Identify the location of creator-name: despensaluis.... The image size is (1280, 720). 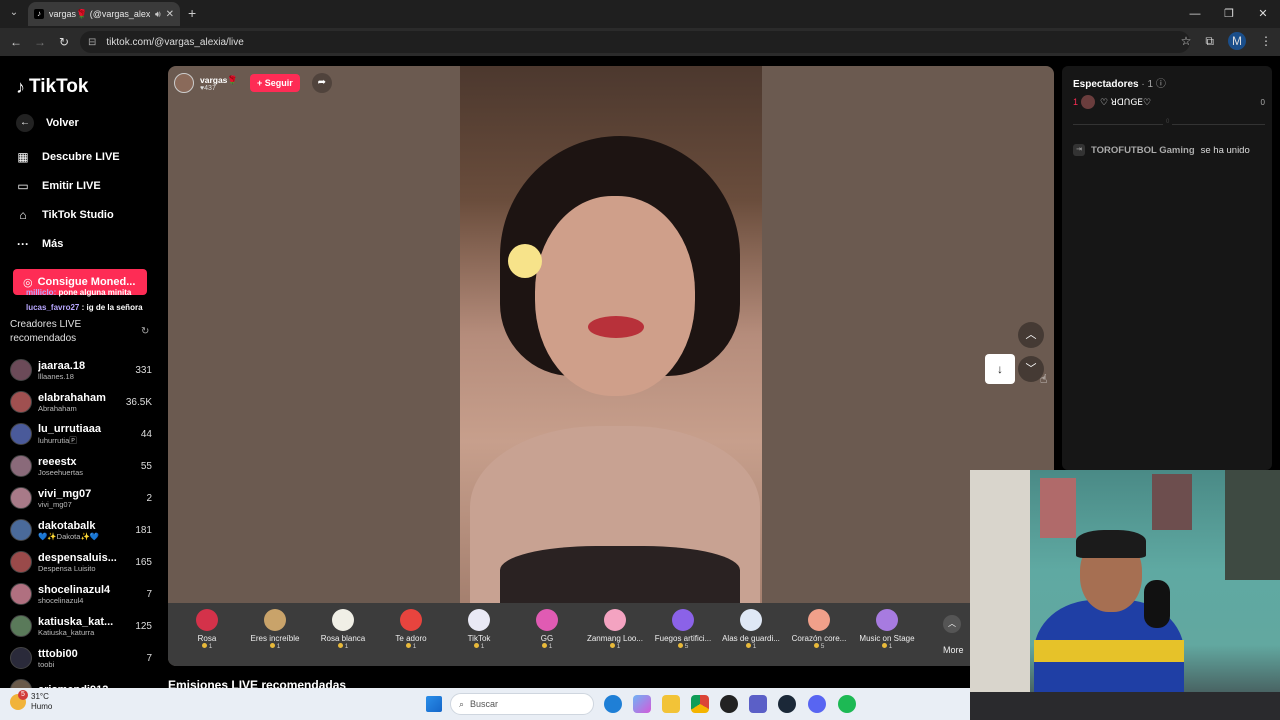
(77, 557).